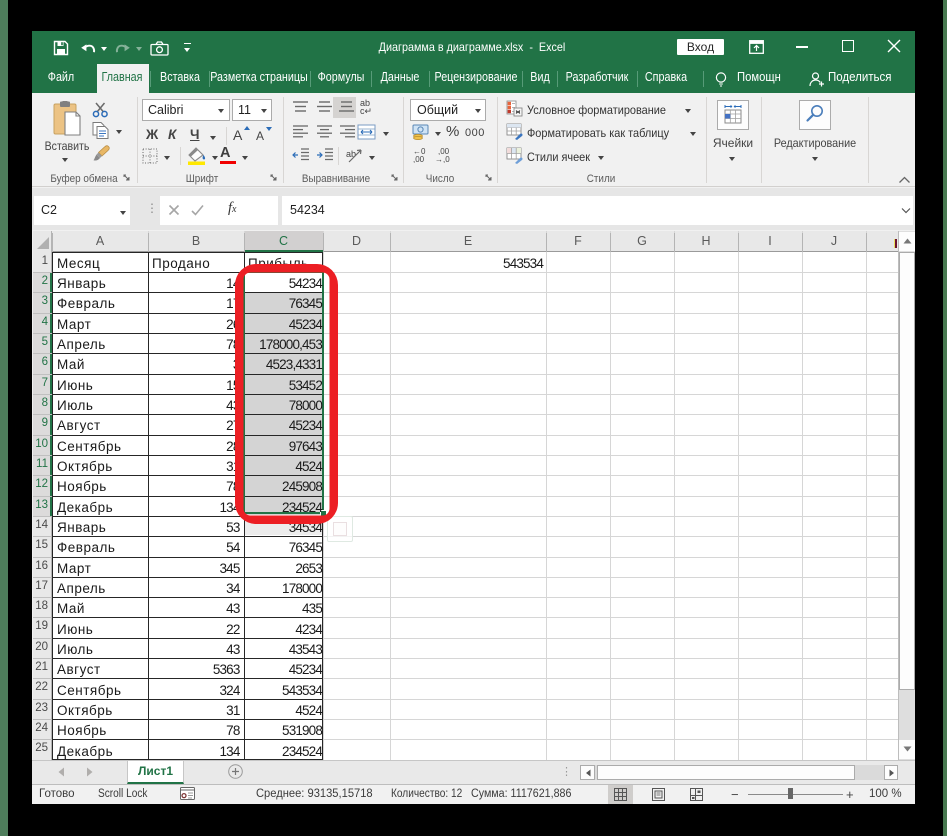  Describe the element at coordinates (419, 159) in the screenshot. I see `svg-text: ,00` at that location.